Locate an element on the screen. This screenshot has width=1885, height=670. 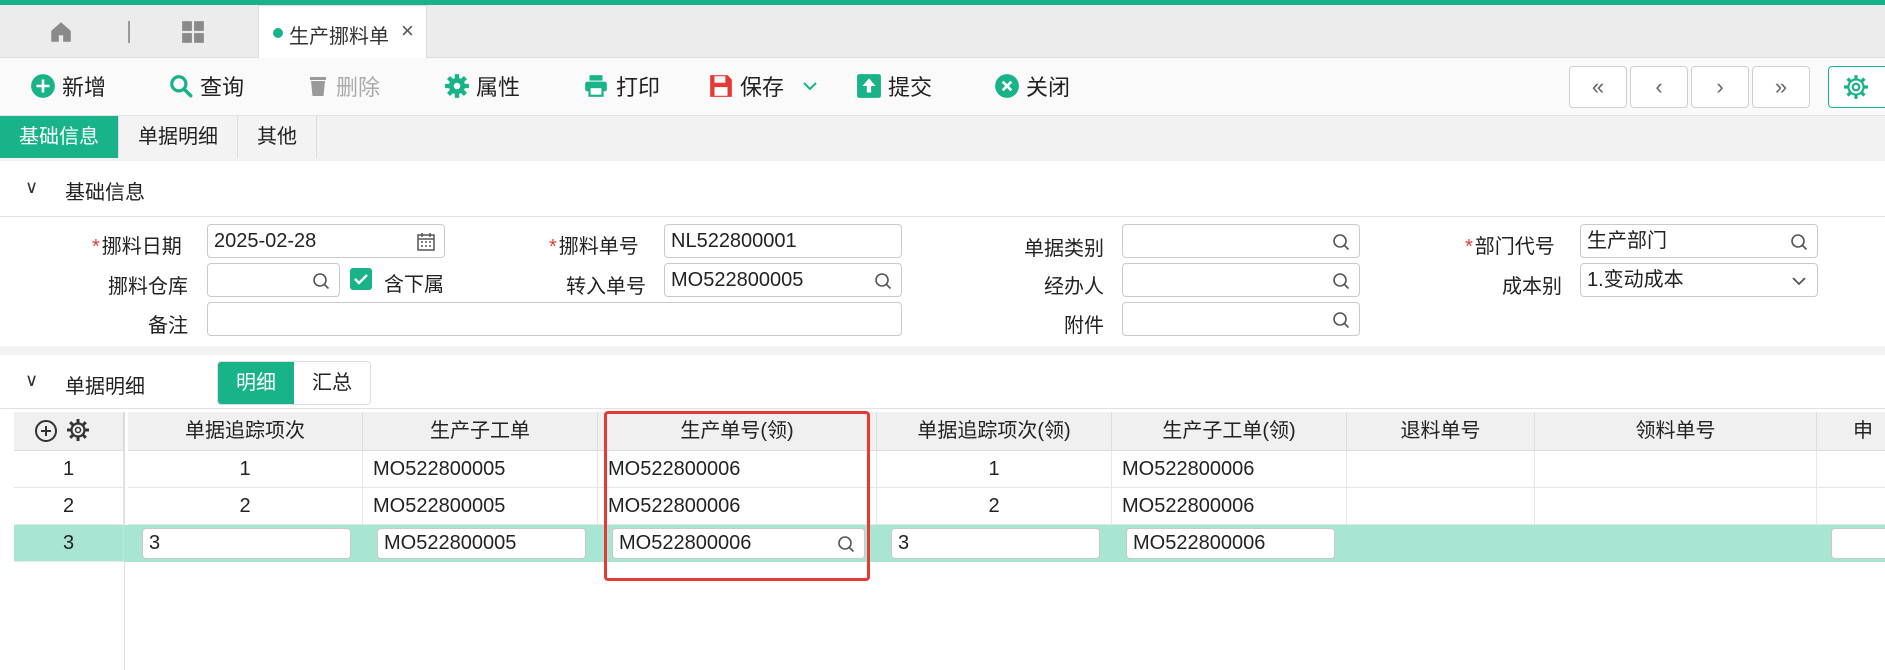
print-button: 打印 is located at coordinates (621, 86).